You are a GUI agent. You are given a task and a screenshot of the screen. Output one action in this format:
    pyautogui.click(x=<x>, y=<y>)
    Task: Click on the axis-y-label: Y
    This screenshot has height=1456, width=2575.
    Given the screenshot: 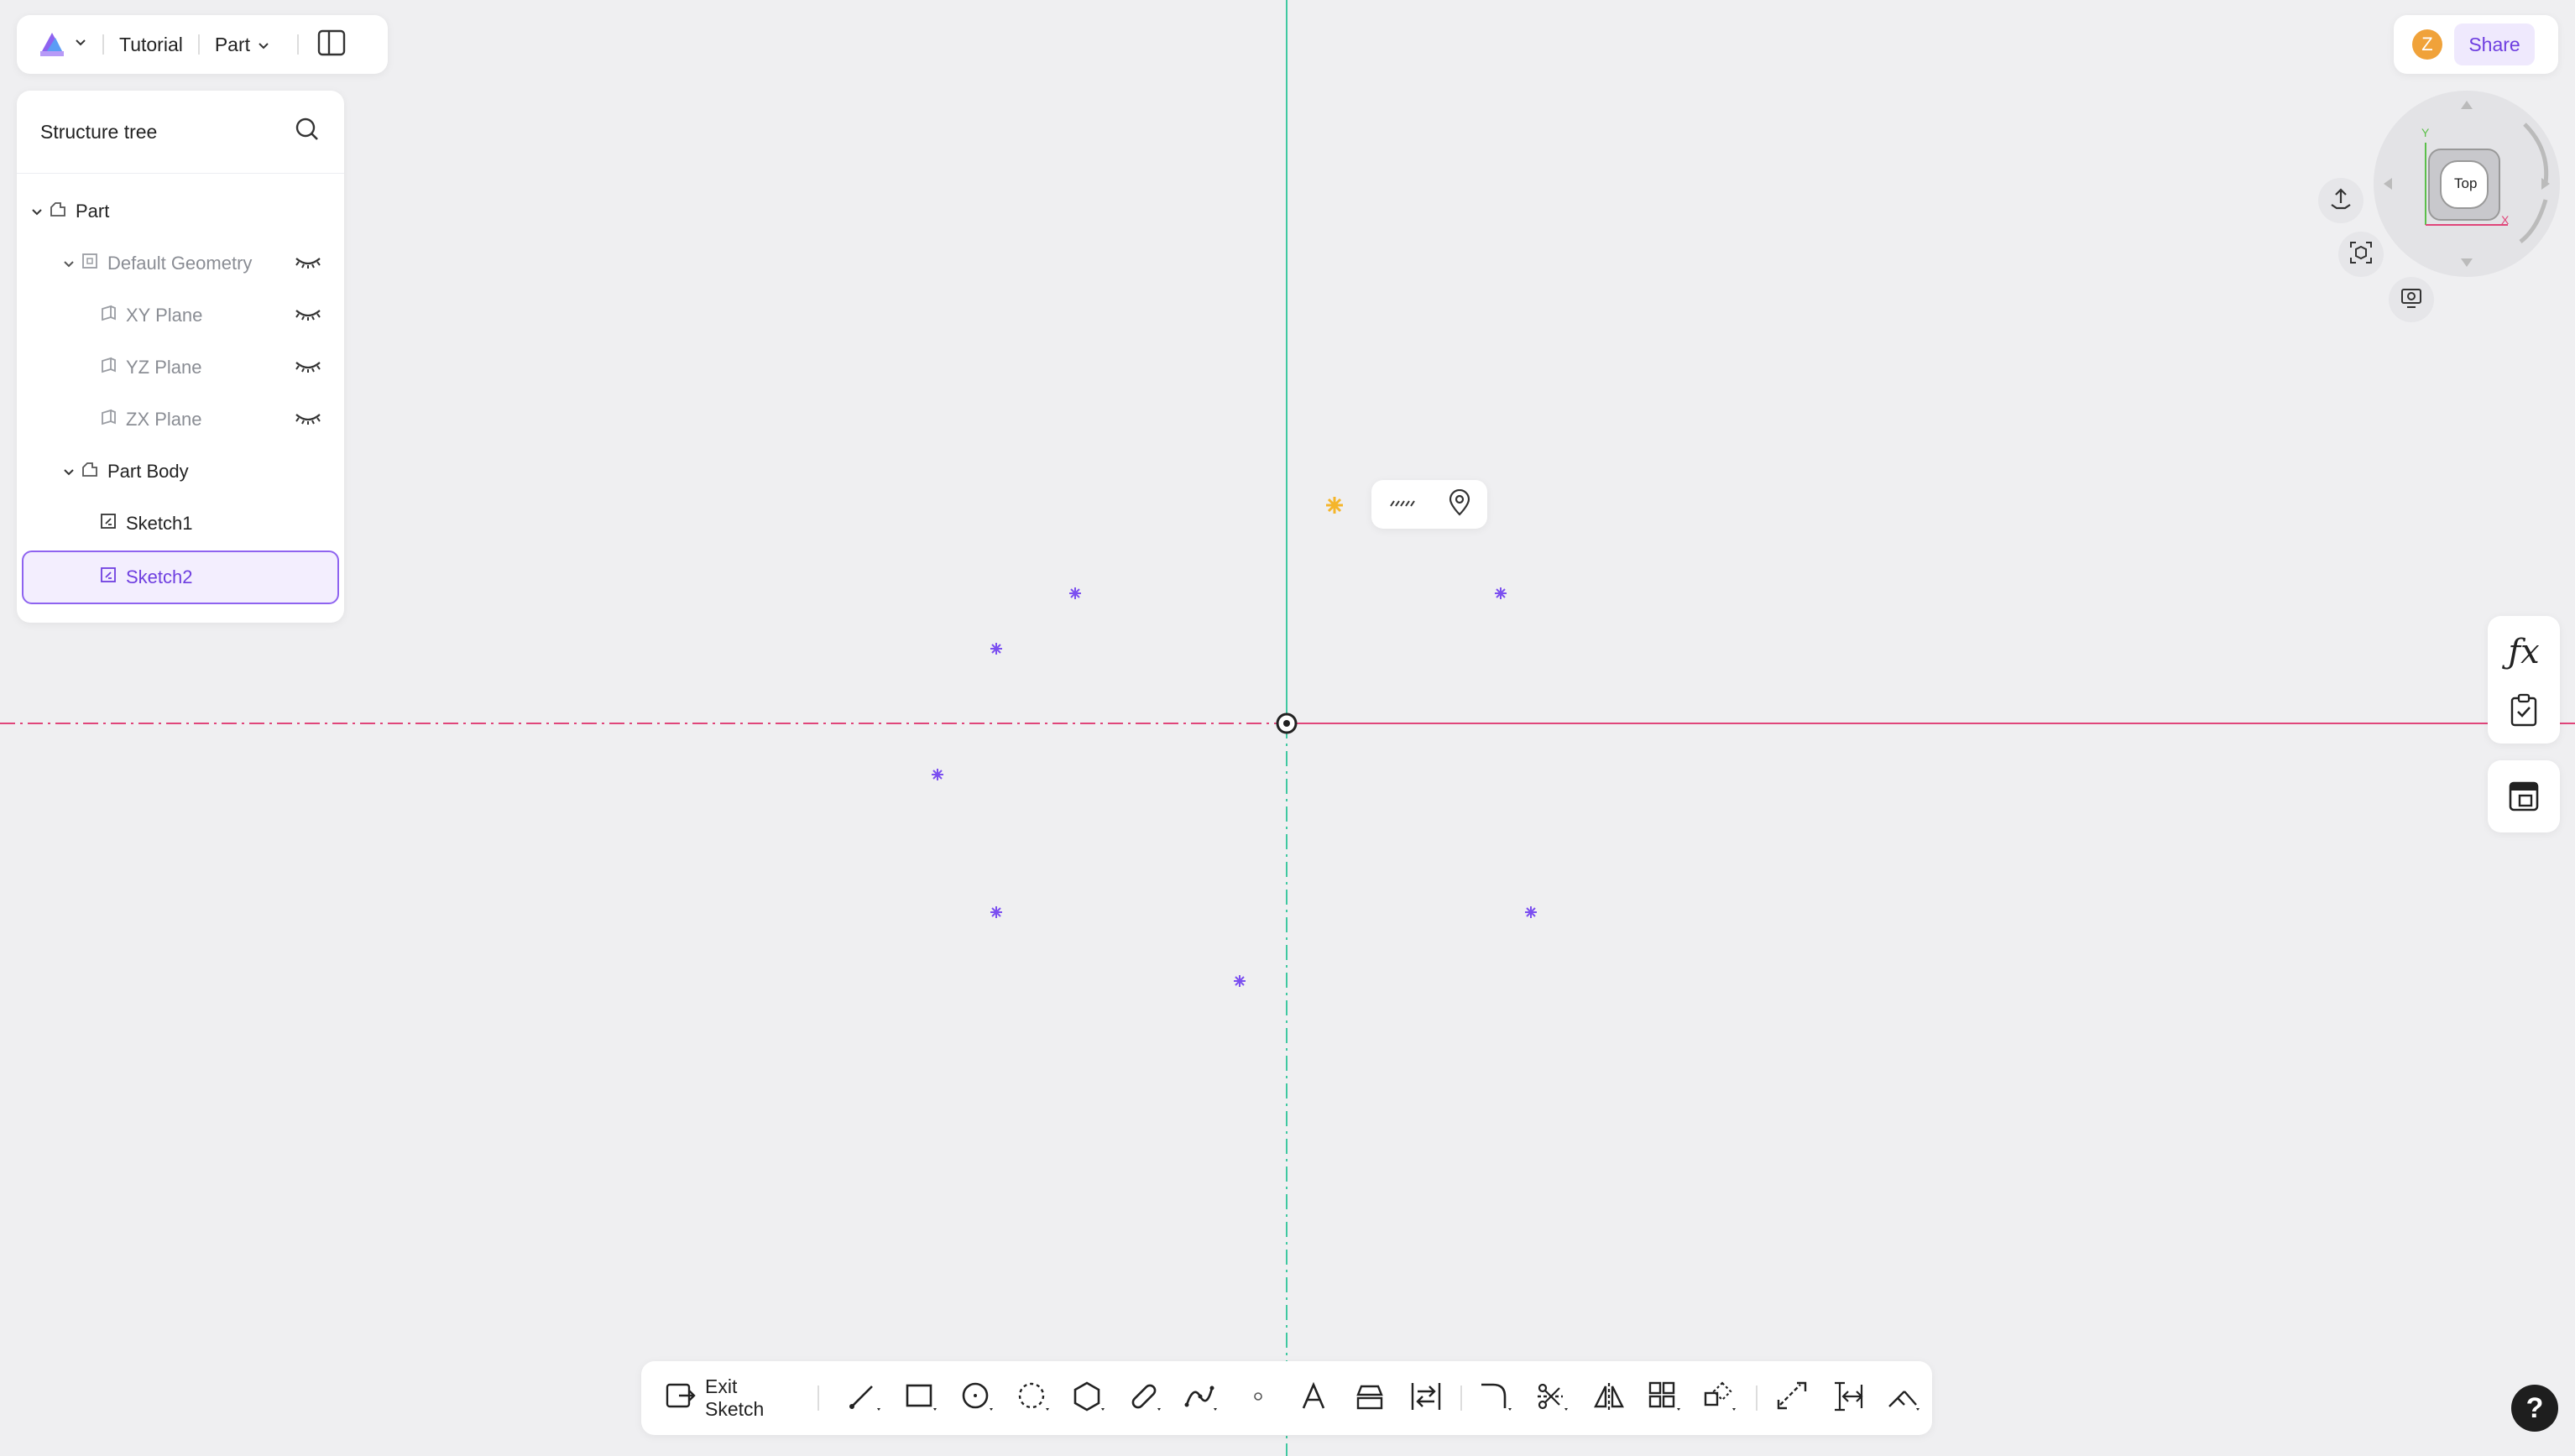 What is the action you would take?
    pyautogui.click(x=2425, y=132)
    